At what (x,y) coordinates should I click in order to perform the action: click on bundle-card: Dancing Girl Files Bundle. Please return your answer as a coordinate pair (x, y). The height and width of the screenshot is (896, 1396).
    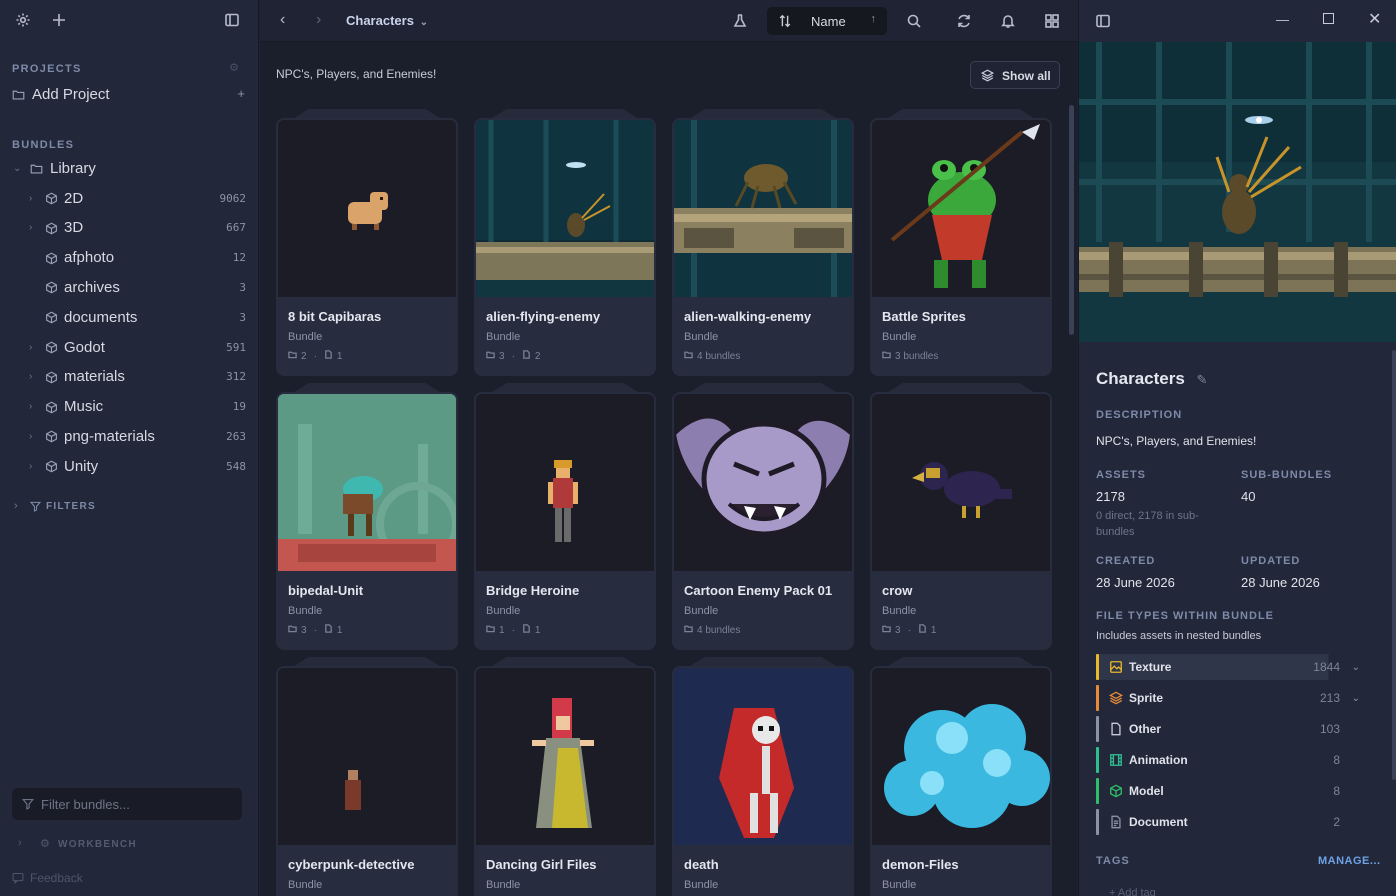
    Looking at the image, I should click on (565, 781).